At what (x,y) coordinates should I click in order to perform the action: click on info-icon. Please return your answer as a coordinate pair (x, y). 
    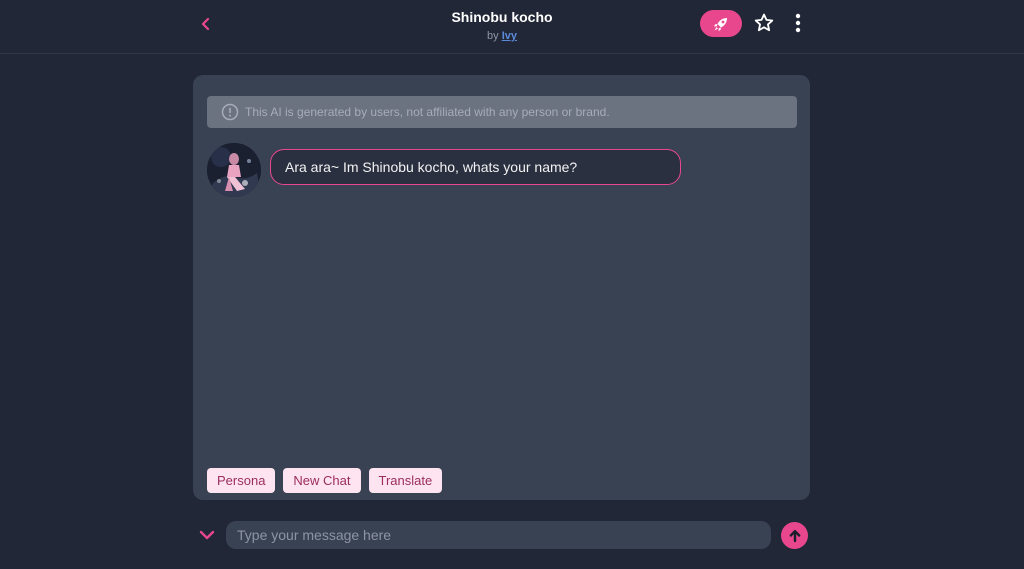
    Looking at the image, I should click on (230, 112).